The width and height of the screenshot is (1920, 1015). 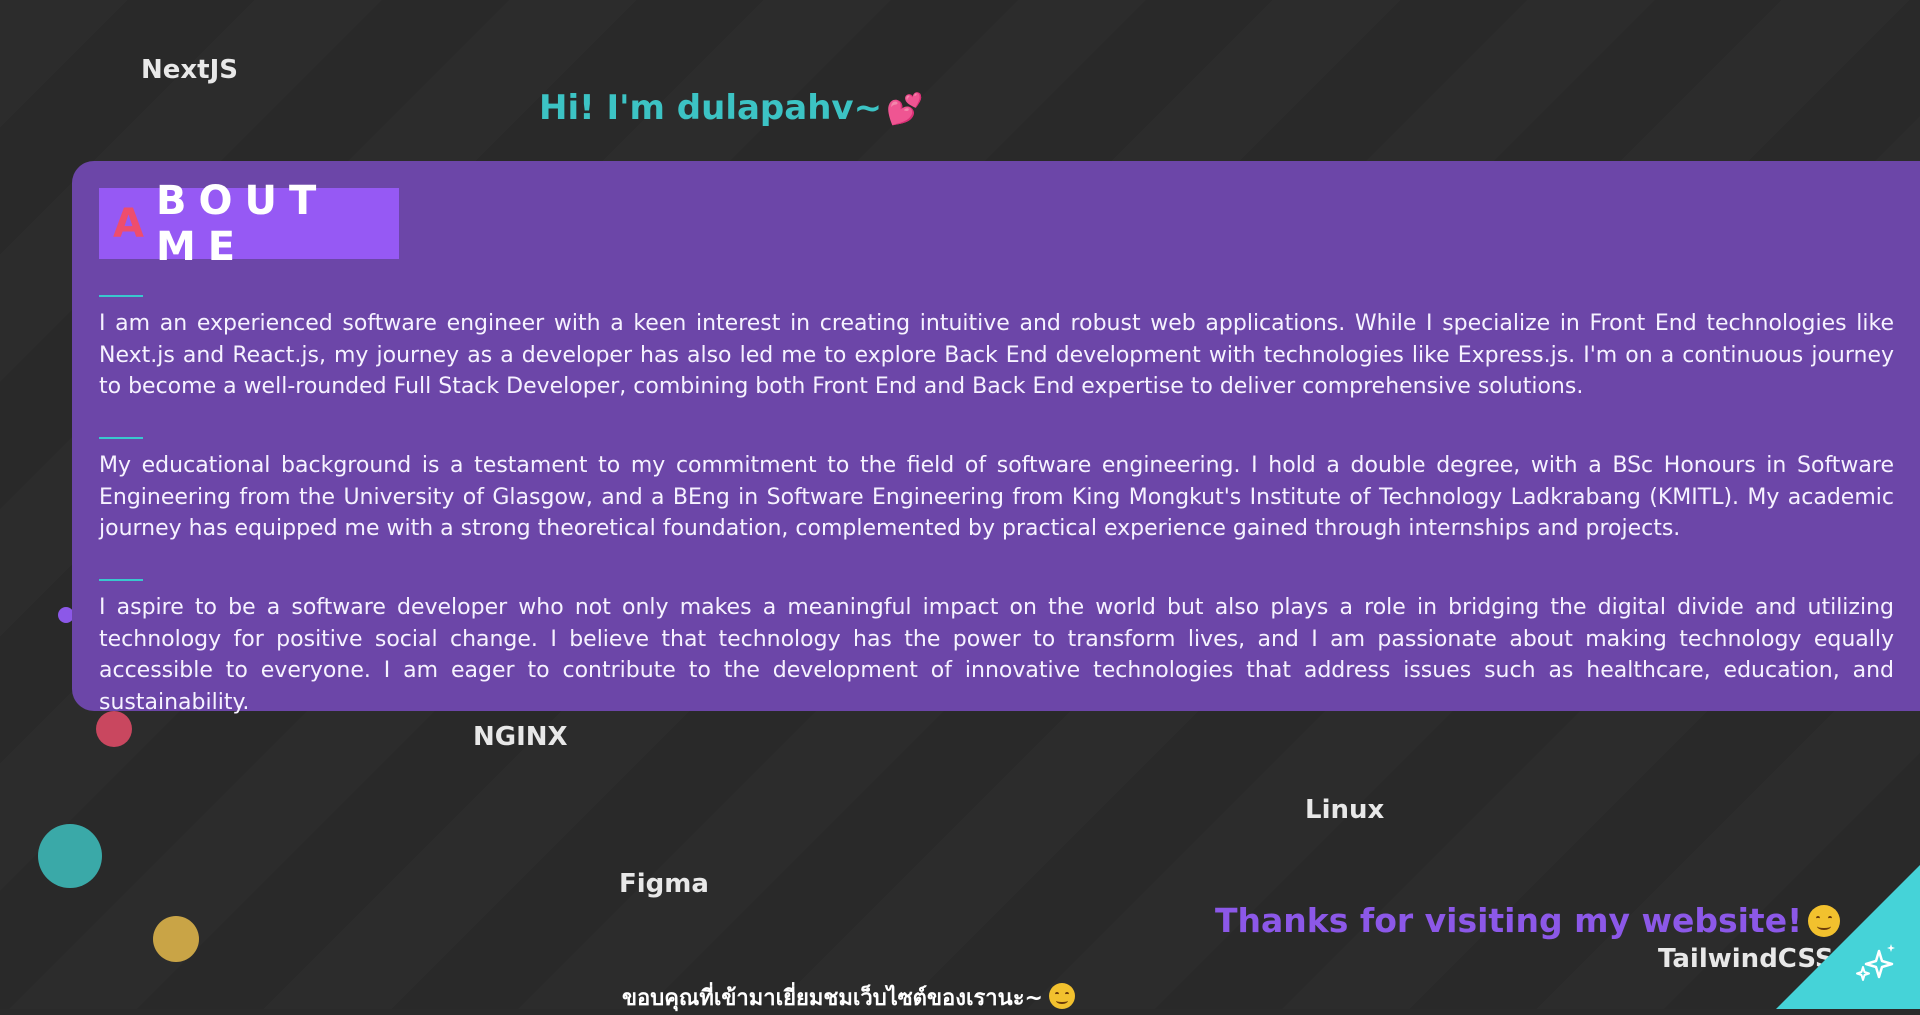 What do you see at coordinates (832, 998) in the screenshot?
I see `thai-thanks-text: ขอบคุณที่เข้ามาเยี่ยมชมเว็บไซต์ของเรานะ~` at bounding box center [832, 998].